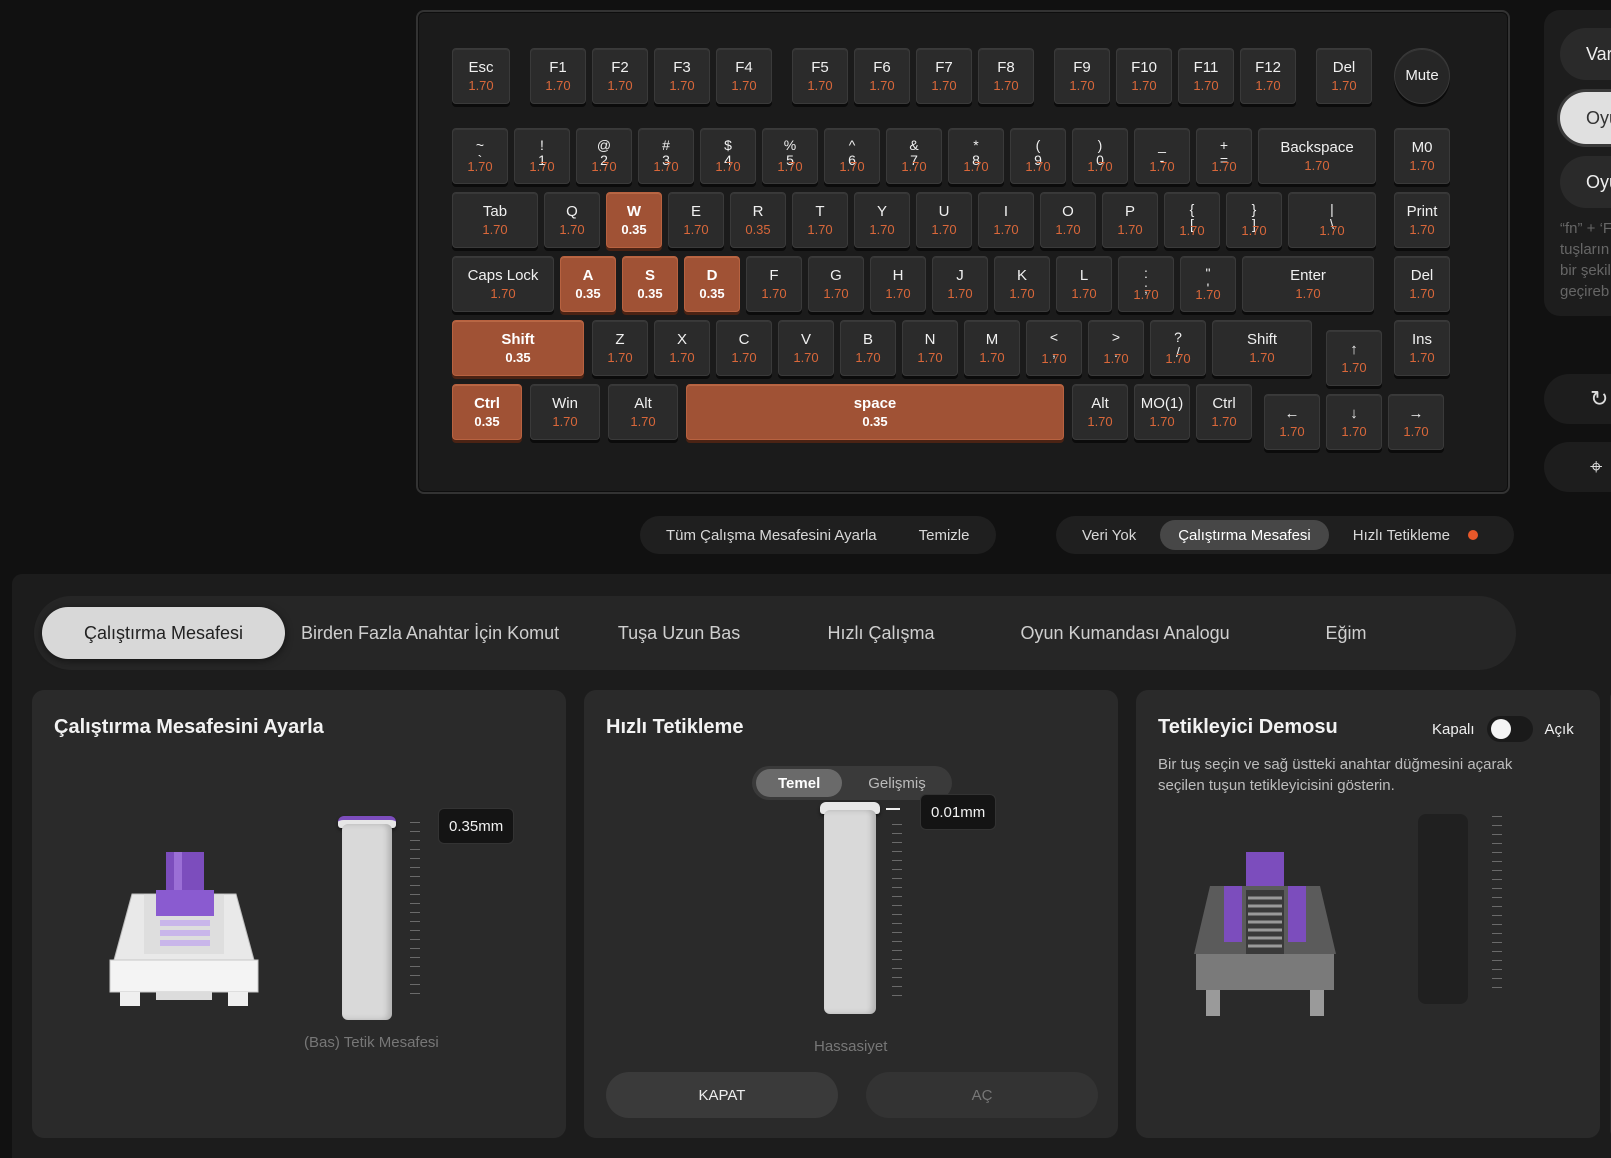 Image resolution: width=1611 pixels, height=1158 pixels. Describe the element at coordinates (1416, 422) in the screenshot. I see `key-sym5-9: → 1.70` at that location.